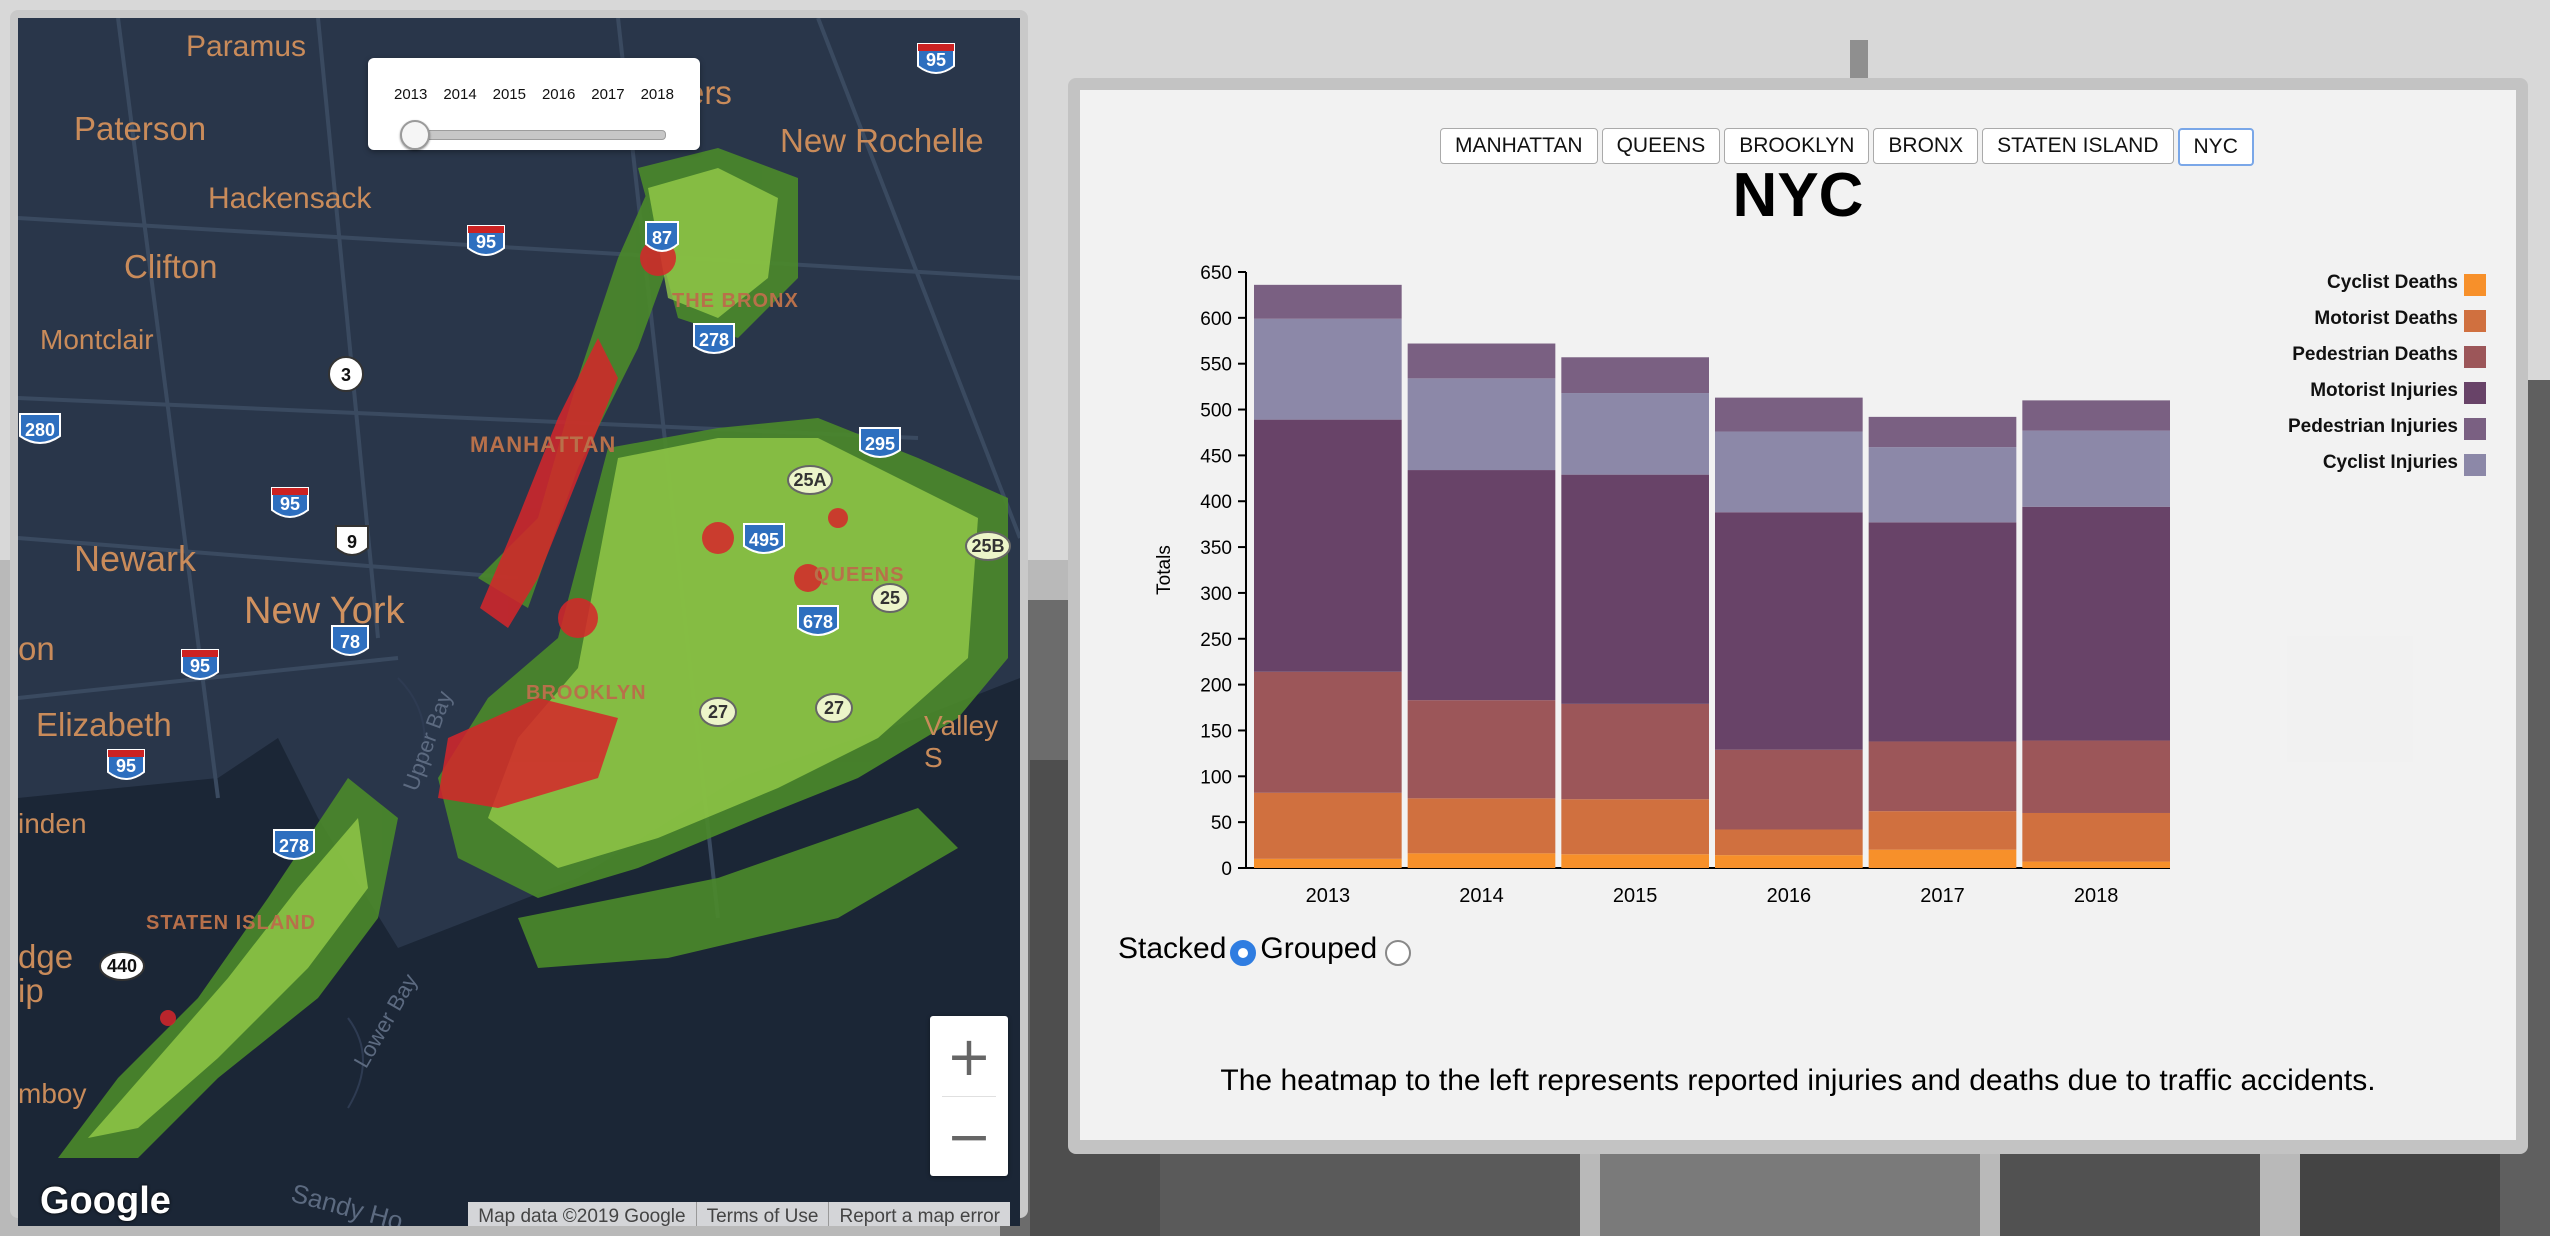 This screenshot has width=2550, height=1236. What do you see at coordinates (1216, 273) in the screenshot?
I see `y-tick-label-650: 650` at bounding box center [1216, 273].